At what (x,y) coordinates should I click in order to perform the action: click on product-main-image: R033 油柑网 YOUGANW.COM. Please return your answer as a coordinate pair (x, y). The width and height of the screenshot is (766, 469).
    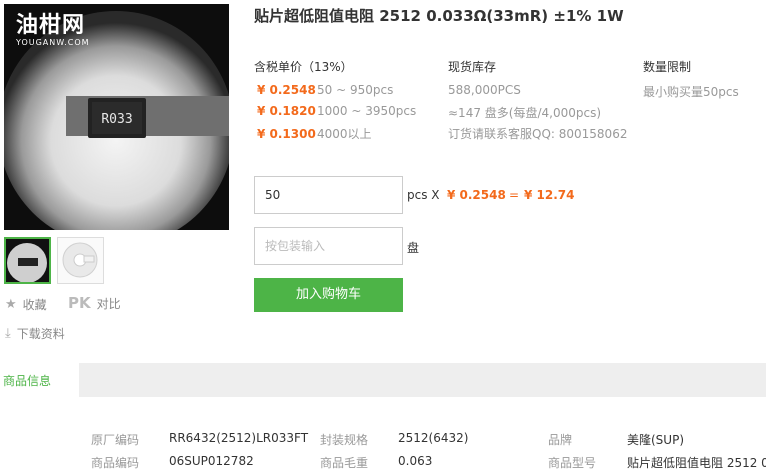
    Looking at the image, I should click on (116, 117).